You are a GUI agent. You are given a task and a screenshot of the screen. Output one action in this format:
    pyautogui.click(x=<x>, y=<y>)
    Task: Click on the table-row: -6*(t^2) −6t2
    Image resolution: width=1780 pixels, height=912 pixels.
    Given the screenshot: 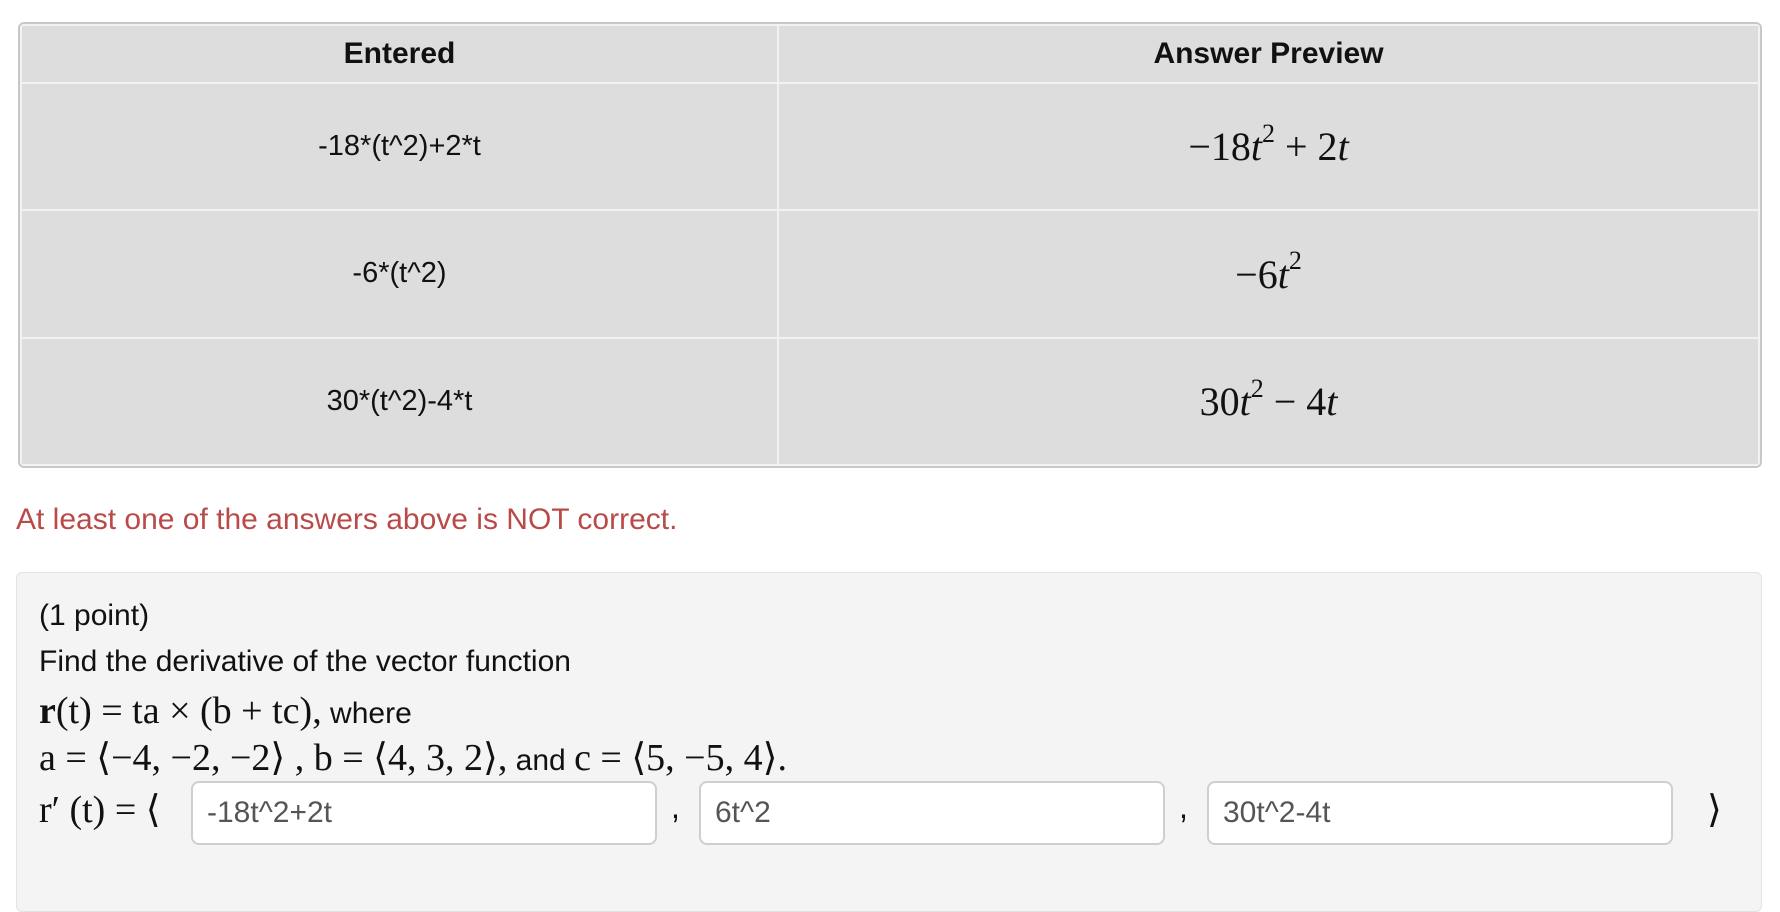 What is the action you would take?
    pyautogui.click(x=890, y=274)
    